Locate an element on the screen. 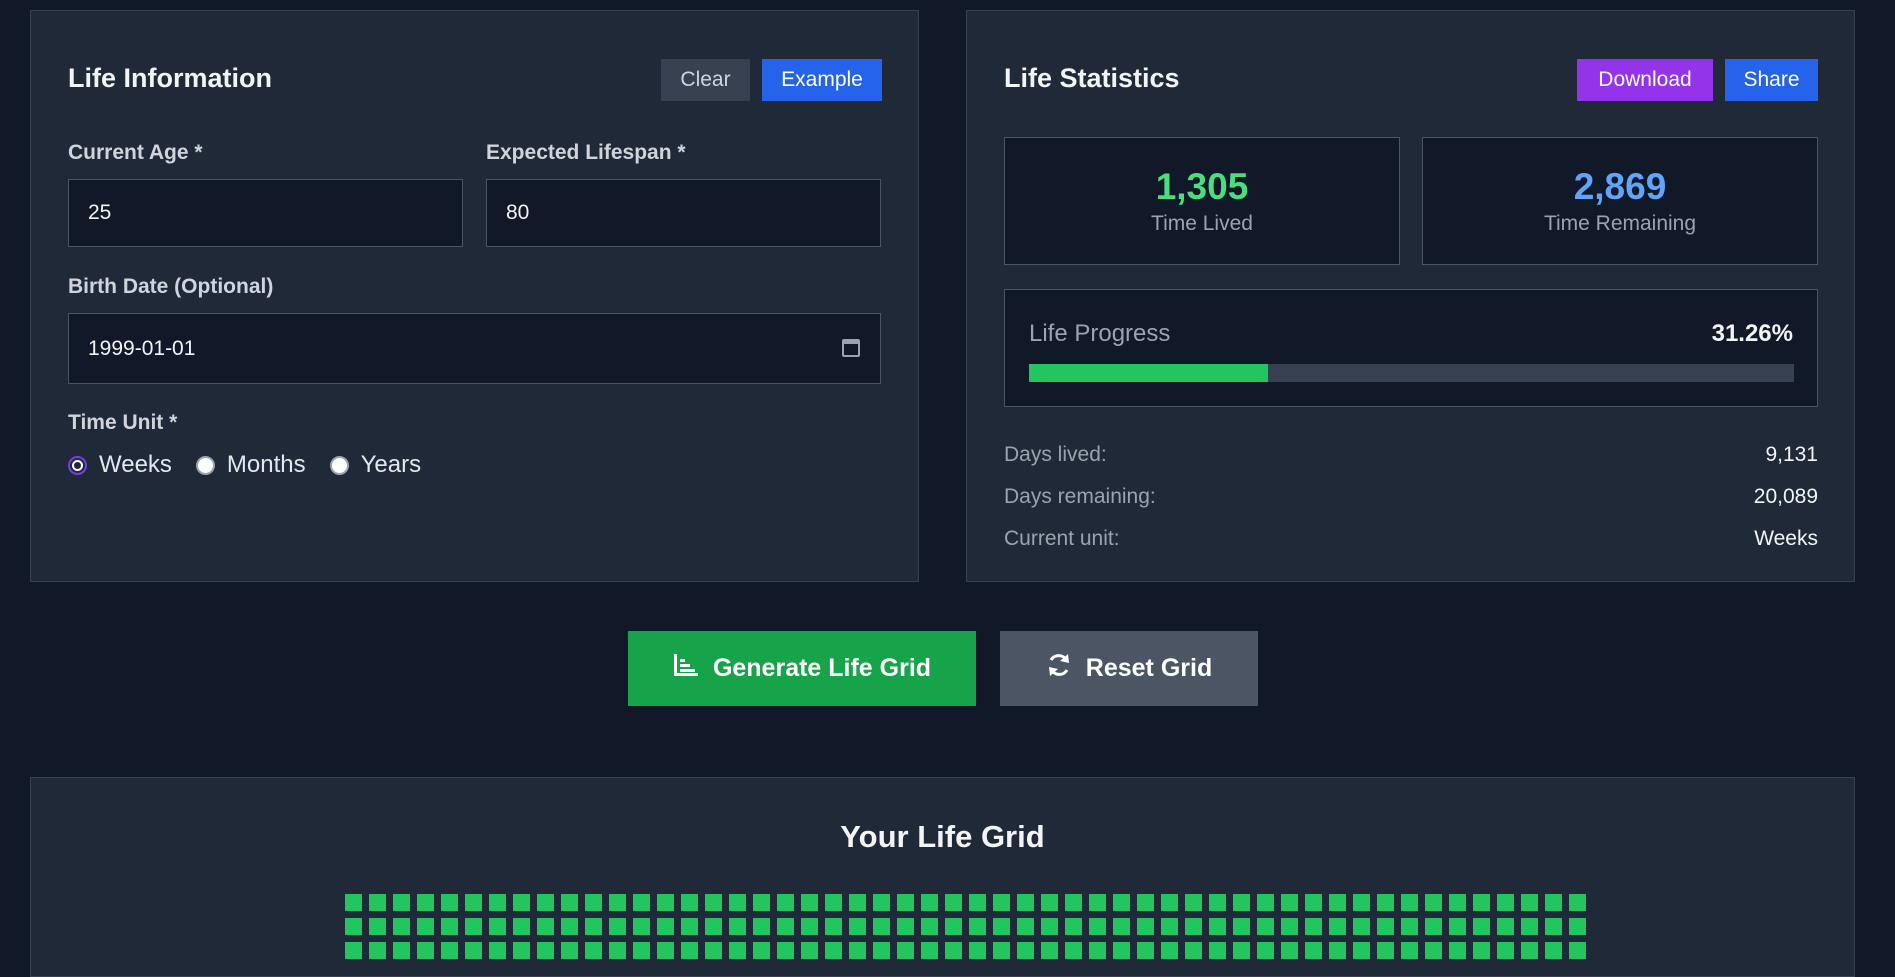  radio-months-button is located at coordinates (205, 465).